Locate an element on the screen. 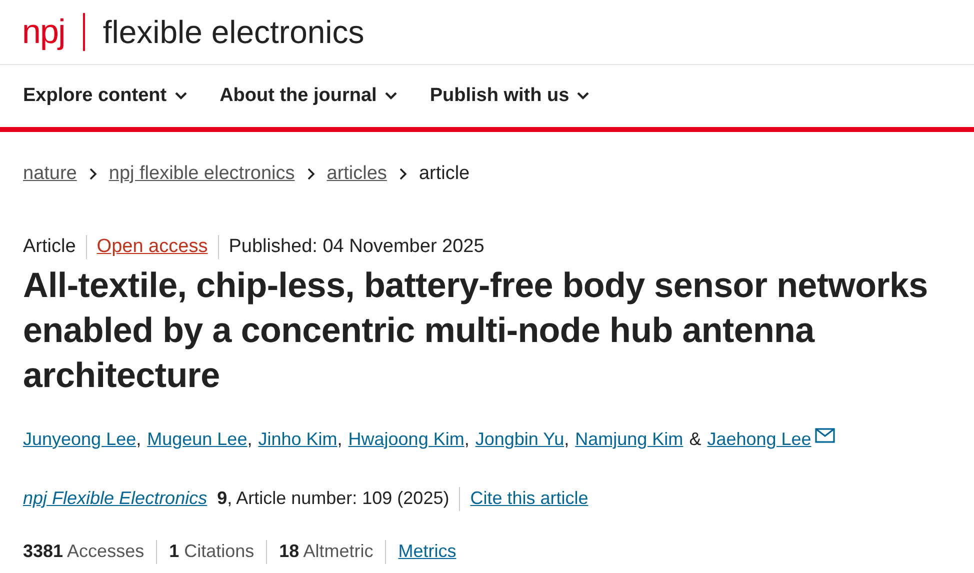 The width and height of the screenshot is (974, 573). nav-menu-item: About the journal is located at coordinates (308, 96).